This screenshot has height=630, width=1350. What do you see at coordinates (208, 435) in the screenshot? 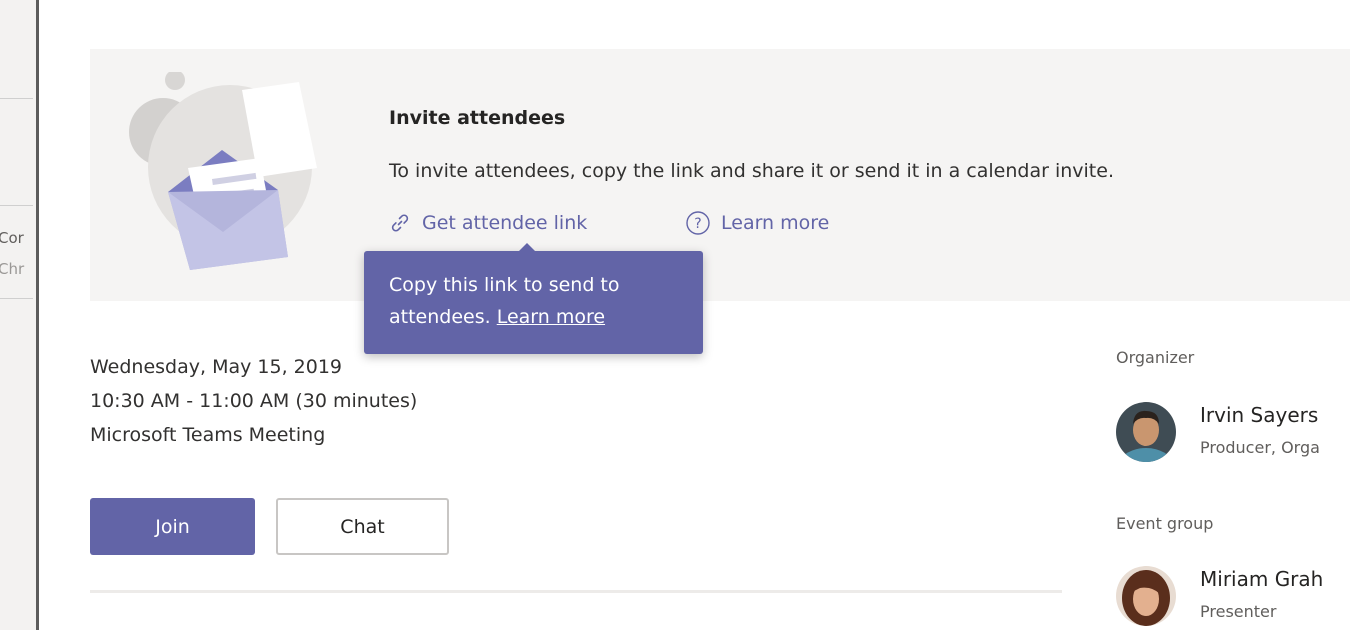
I see `meeting-type: Microsoft Teams Meeting` at bounding box center [208, 435].